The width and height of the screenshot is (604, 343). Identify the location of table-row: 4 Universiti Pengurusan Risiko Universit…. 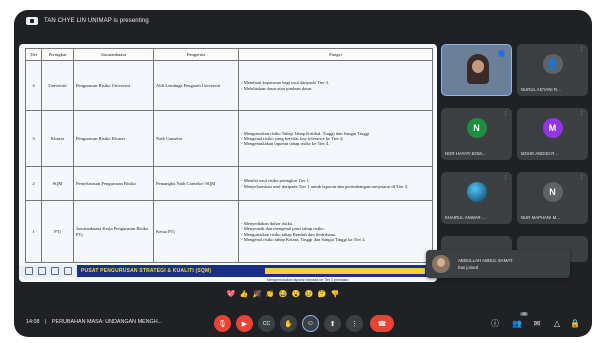
(229, 85).